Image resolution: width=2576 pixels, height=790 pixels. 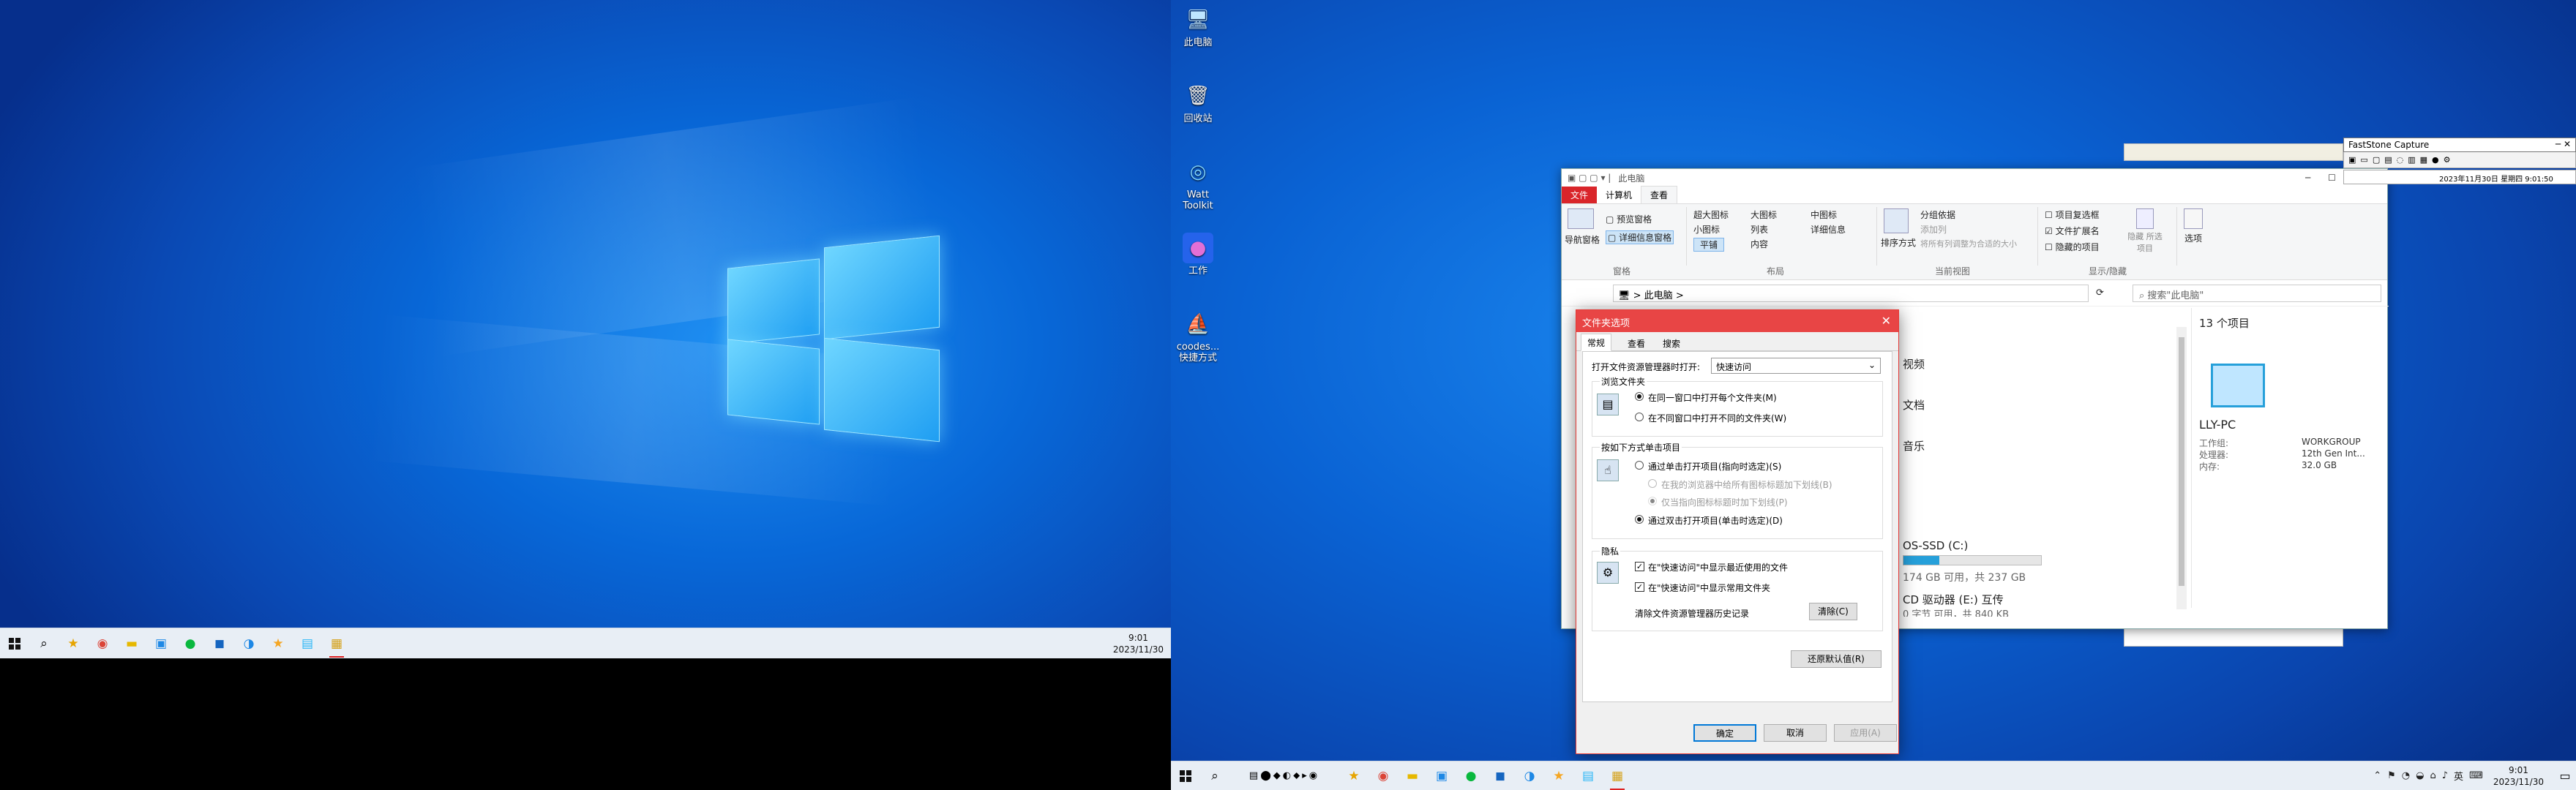 What do you see at coordinates (1828, 229) in the screenshot?
I see `view-details: 详细信息` at bounding box center [1828, 229].